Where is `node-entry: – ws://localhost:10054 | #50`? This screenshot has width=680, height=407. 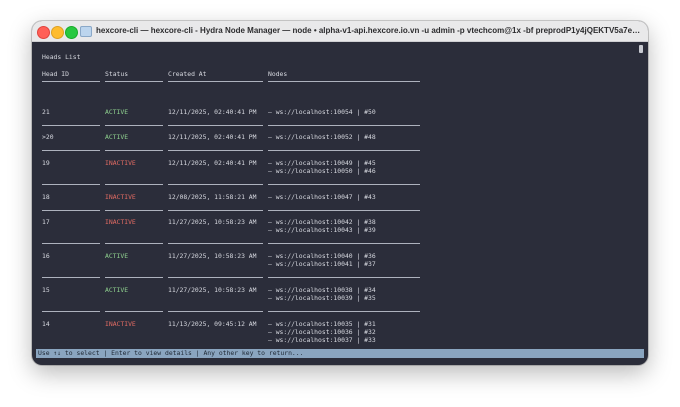 node-entry: – ws://localhost:10054 | #50 is located at coordinates (322, 112).